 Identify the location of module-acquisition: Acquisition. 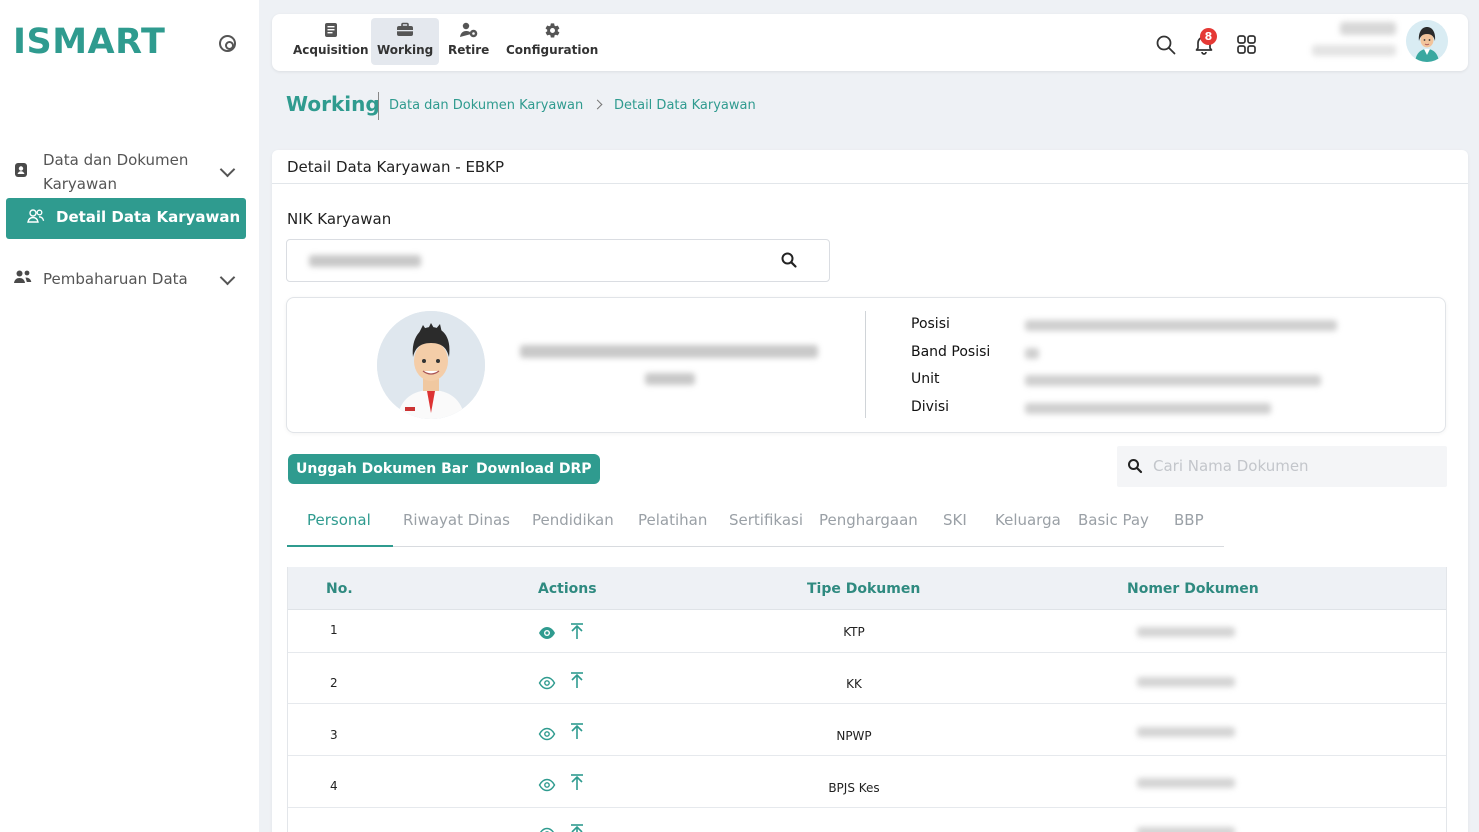
(331, 41).